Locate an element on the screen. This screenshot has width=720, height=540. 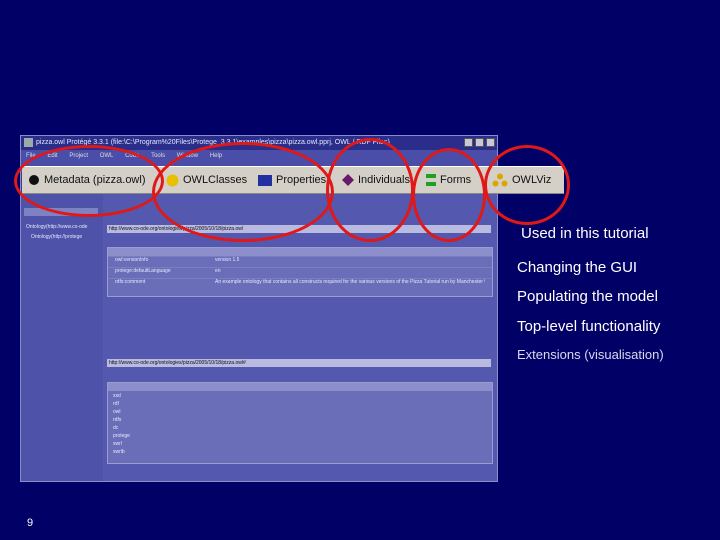
namespace-table-header is located at coordinates (300, 387).